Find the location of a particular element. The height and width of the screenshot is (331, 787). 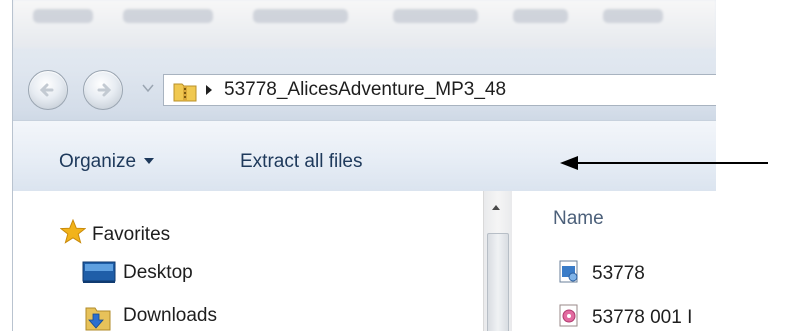

extract-all-files-button: Extract all files is located at coordinates (301, 162).